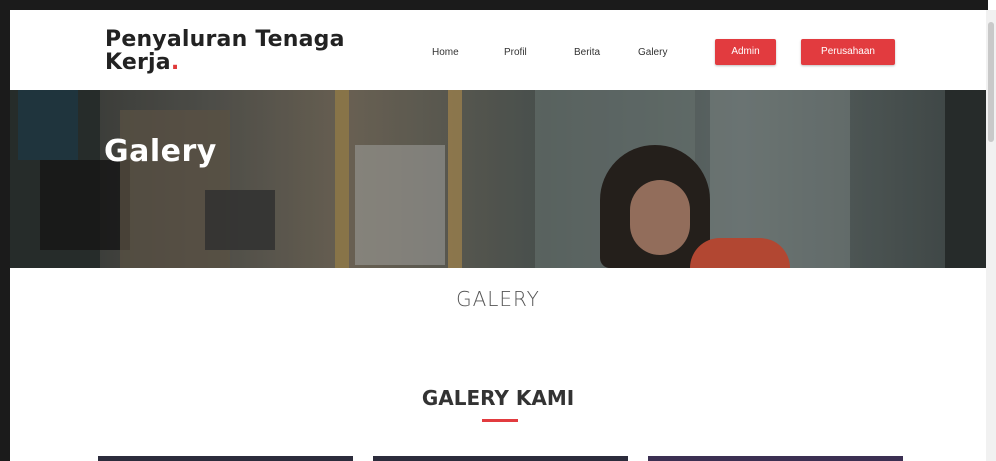 The height and width of the screenshot is (461, 996). I want to click on admin-button: Admin, so click(745, 52).